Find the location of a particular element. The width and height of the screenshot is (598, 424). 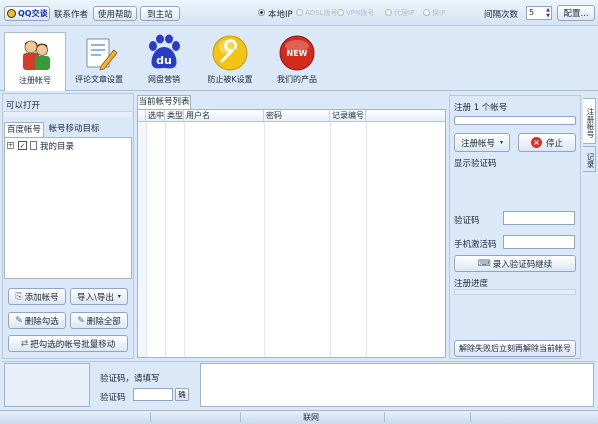

radio-proxy is located at coordinates (388, 12).